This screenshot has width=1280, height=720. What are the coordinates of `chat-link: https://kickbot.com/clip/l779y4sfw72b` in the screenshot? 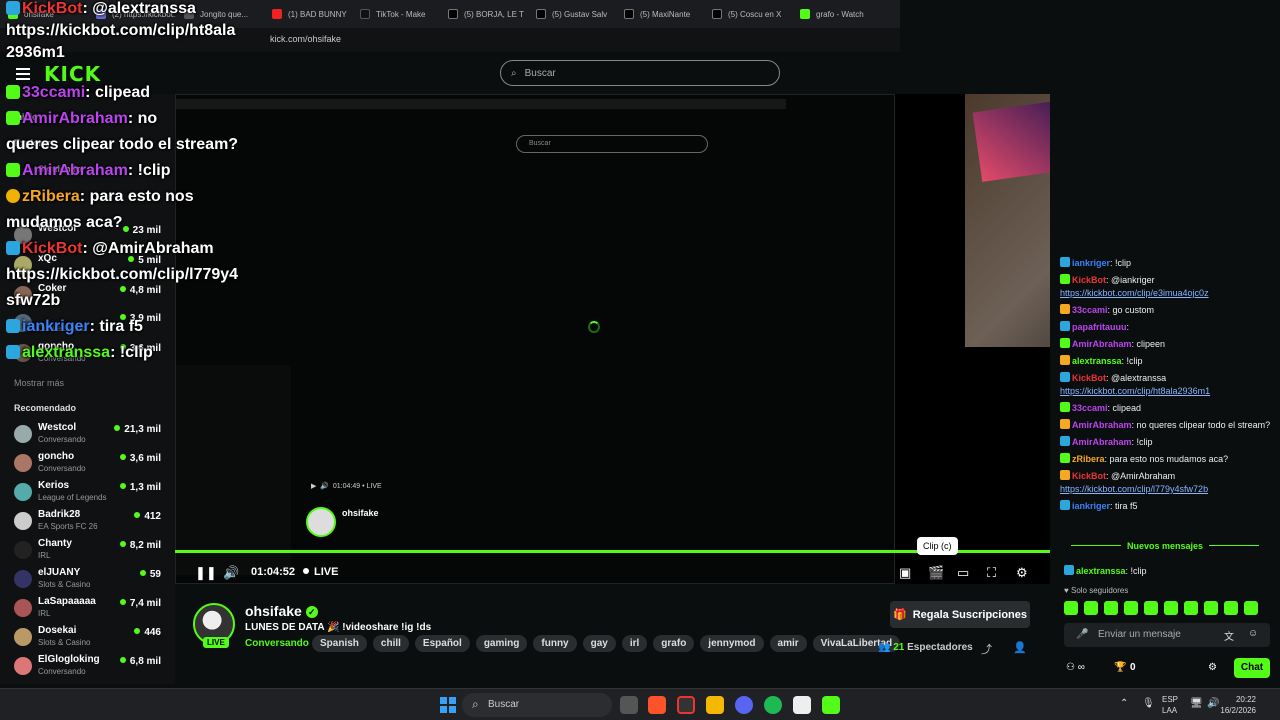 It's located at (1134, 489).